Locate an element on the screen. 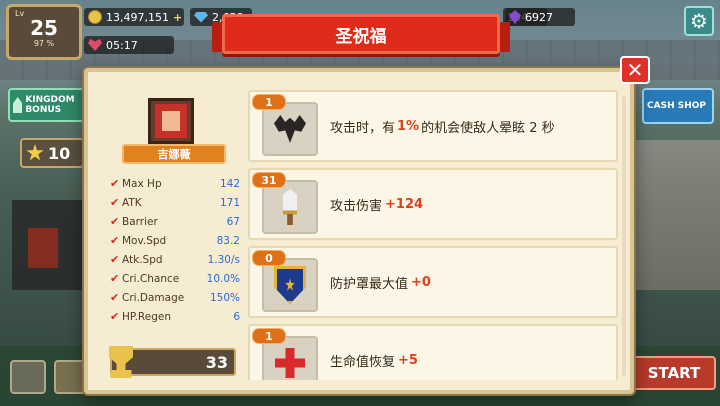 The width and height of the screenshot is (720, 406). stat-value: 150% is located at coordinates (224, 297).